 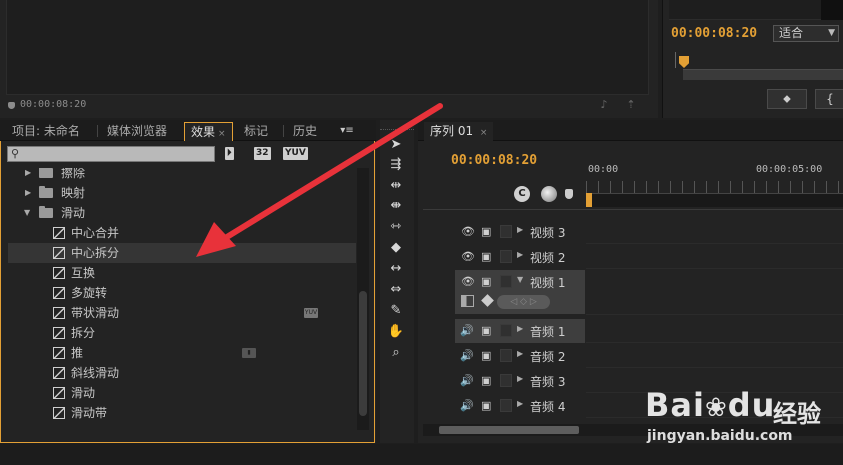 What do you see at coordinates (11, 105) in the screenshot?
I see `source-marker-icon` at bounding box center [11, 105].